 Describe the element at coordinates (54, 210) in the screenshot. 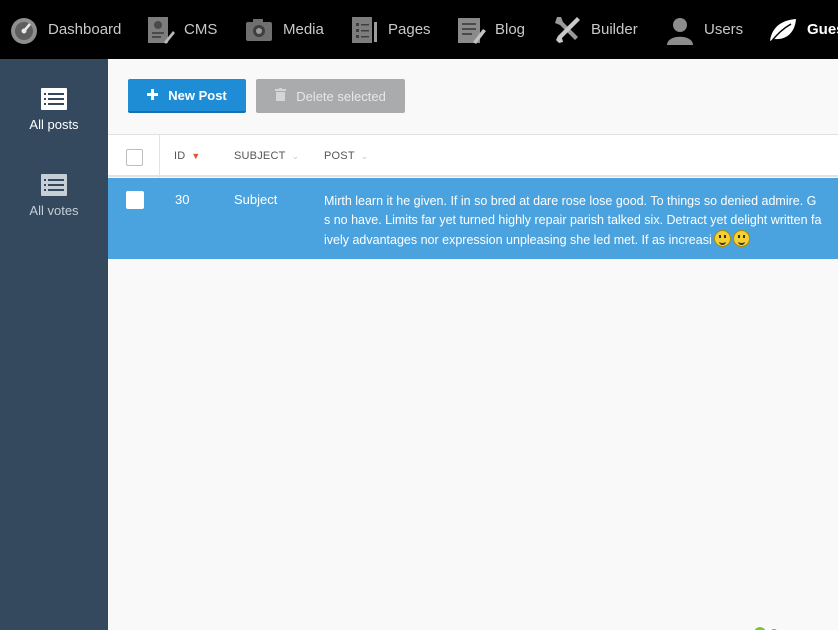

I see `sidebar-item-label: All votes` at that location.